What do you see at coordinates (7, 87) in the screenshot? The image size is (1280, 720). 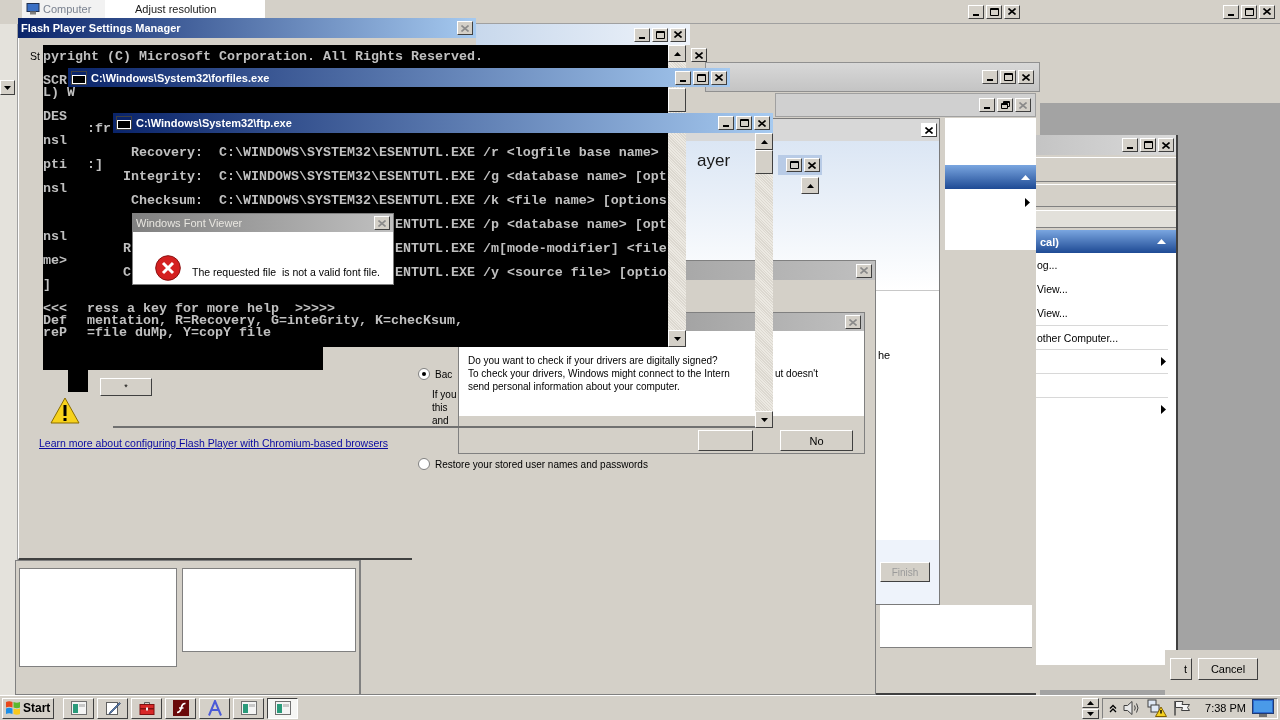 I see `dropdown-button` at bounding box center [7, 87].